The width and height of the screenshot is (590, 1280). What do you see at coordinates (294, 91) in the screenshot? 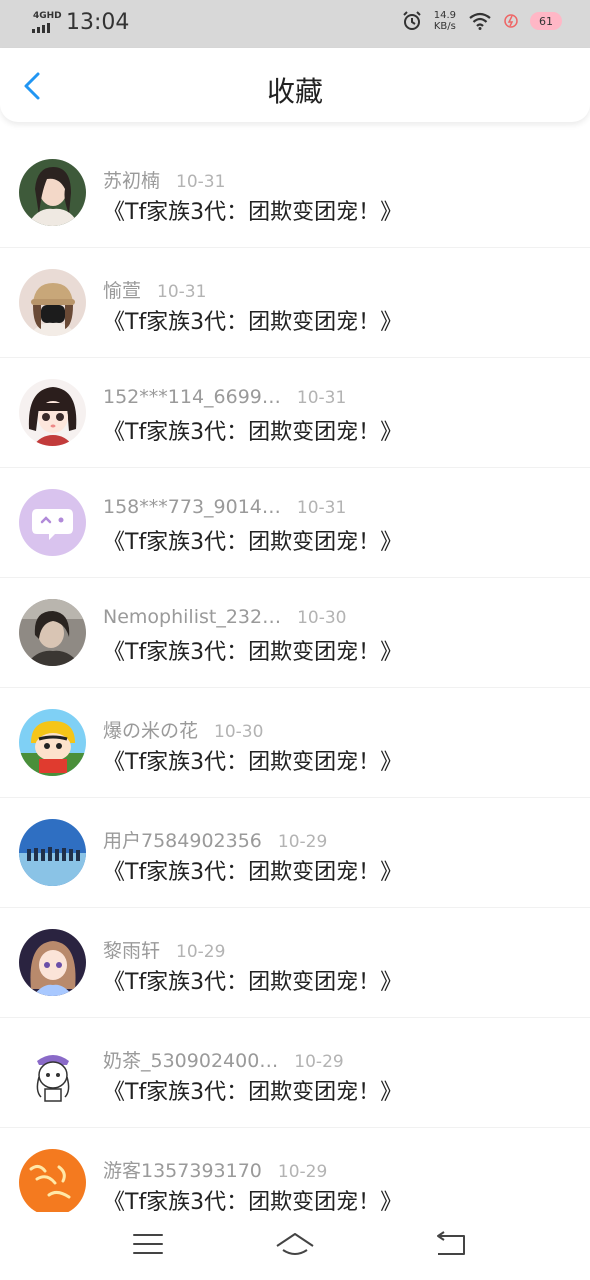
I see `page-title: 收藏` at bounding box center [294, 91].